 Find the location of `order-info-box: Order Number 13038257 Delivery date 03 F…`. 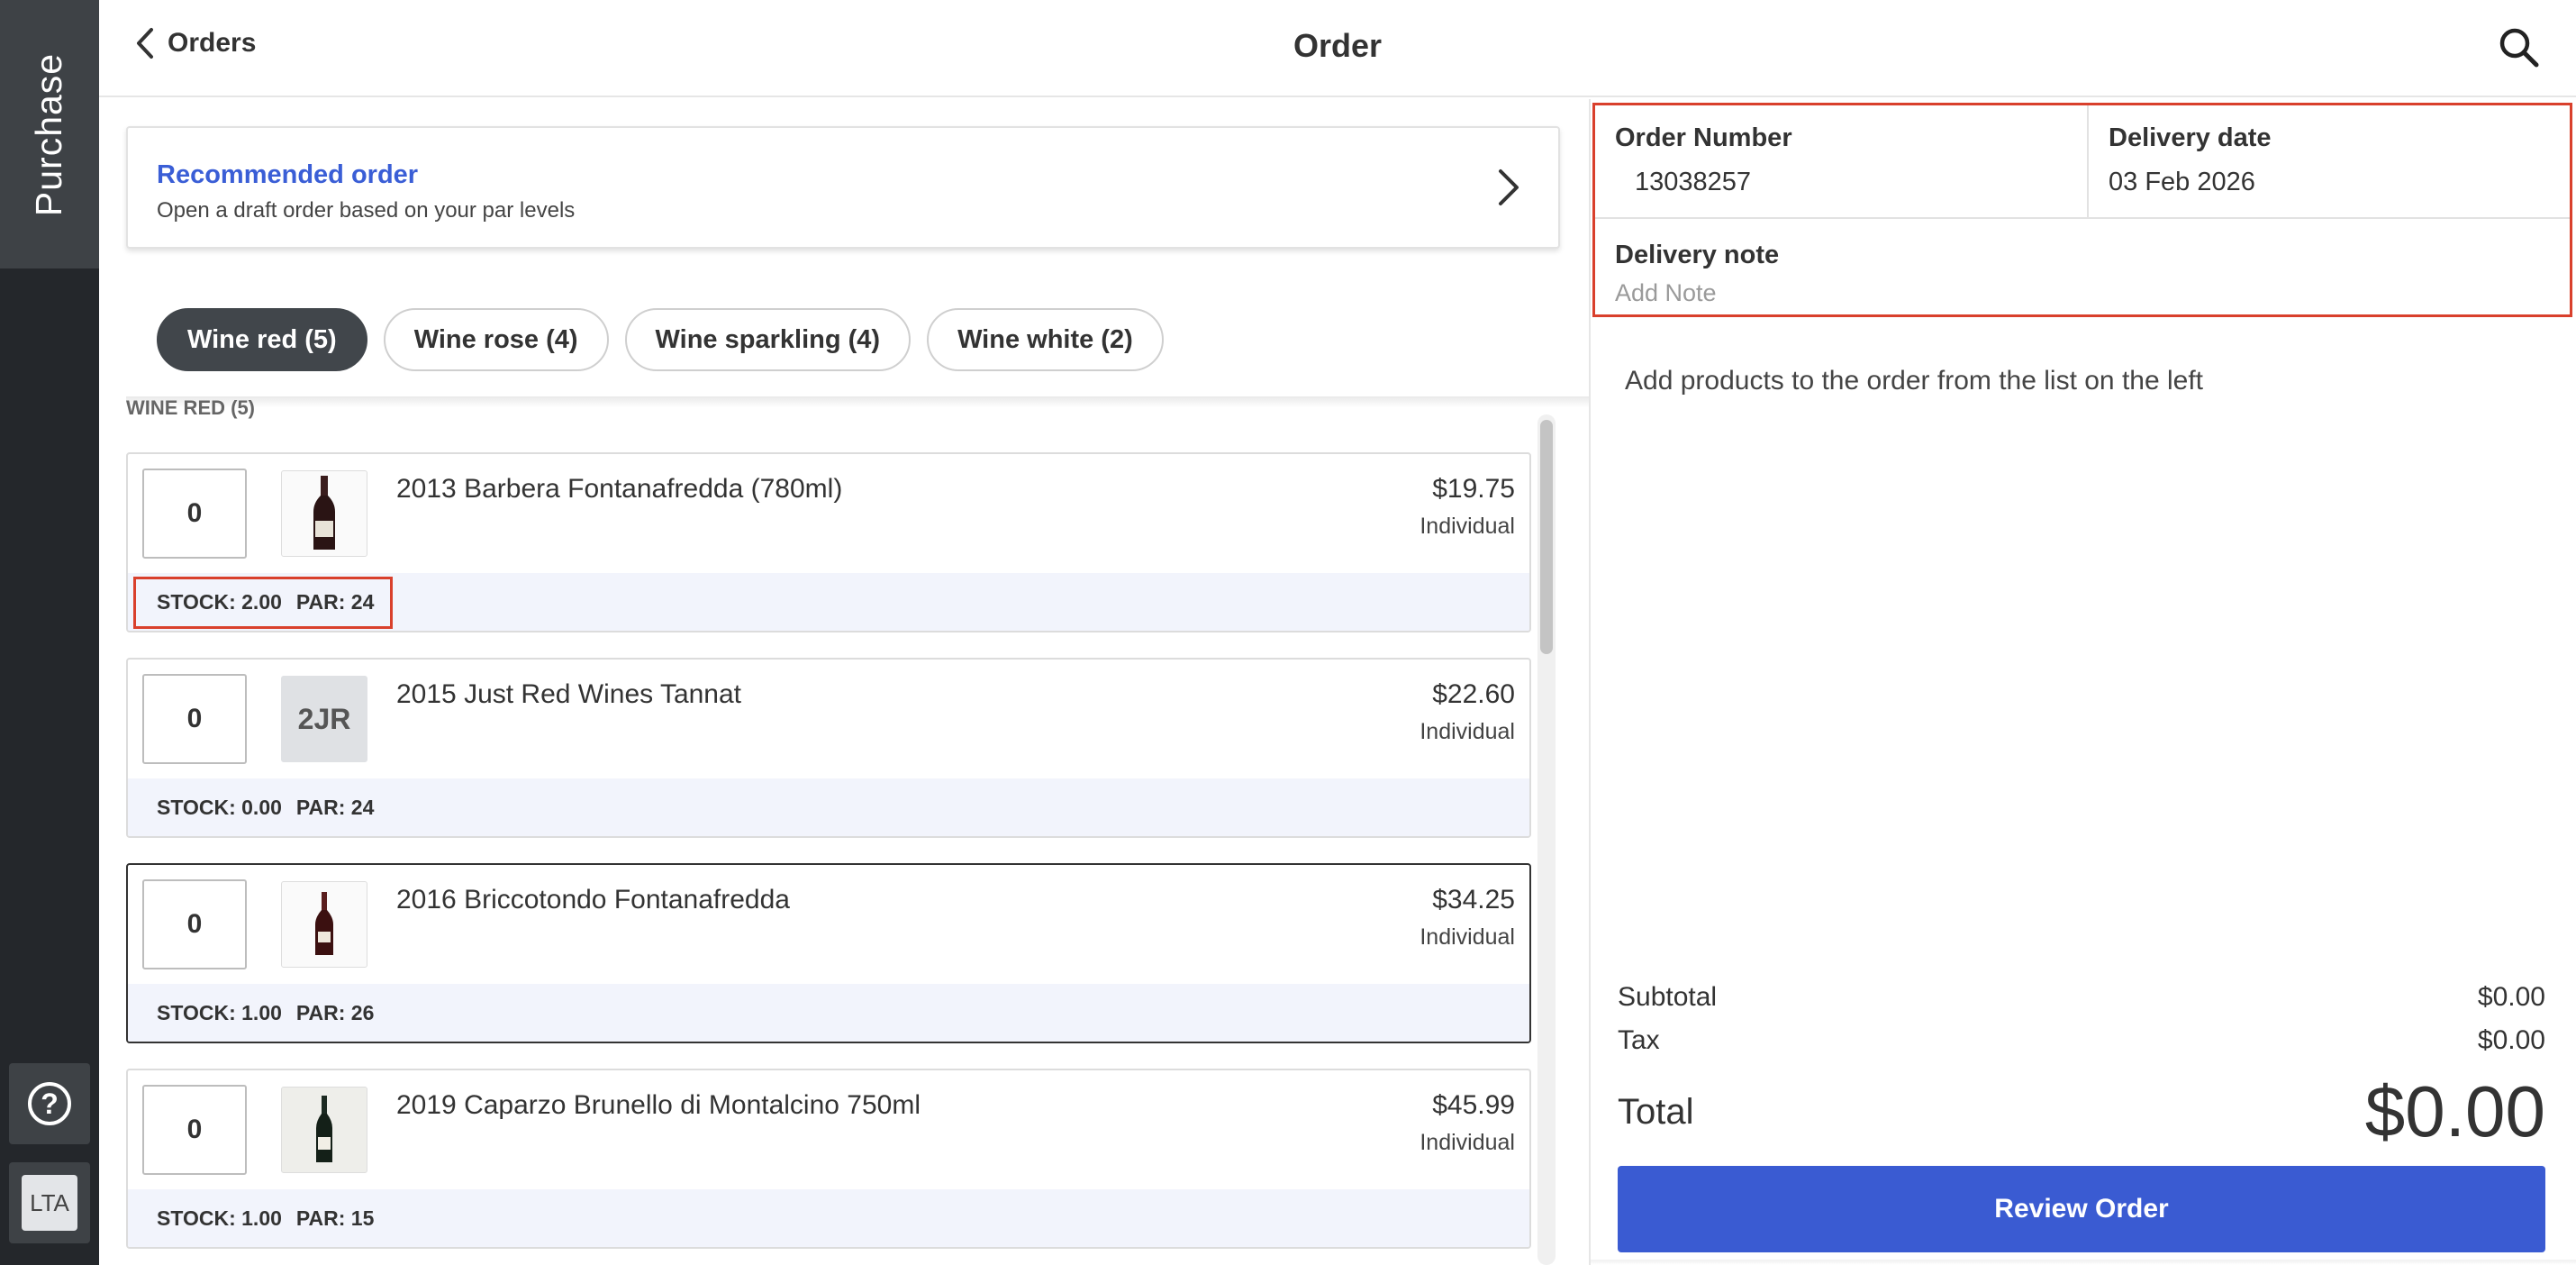

order-info-box: Order Number 13038257 Delivery date 03 F… is located at coordinates (2082, 210).